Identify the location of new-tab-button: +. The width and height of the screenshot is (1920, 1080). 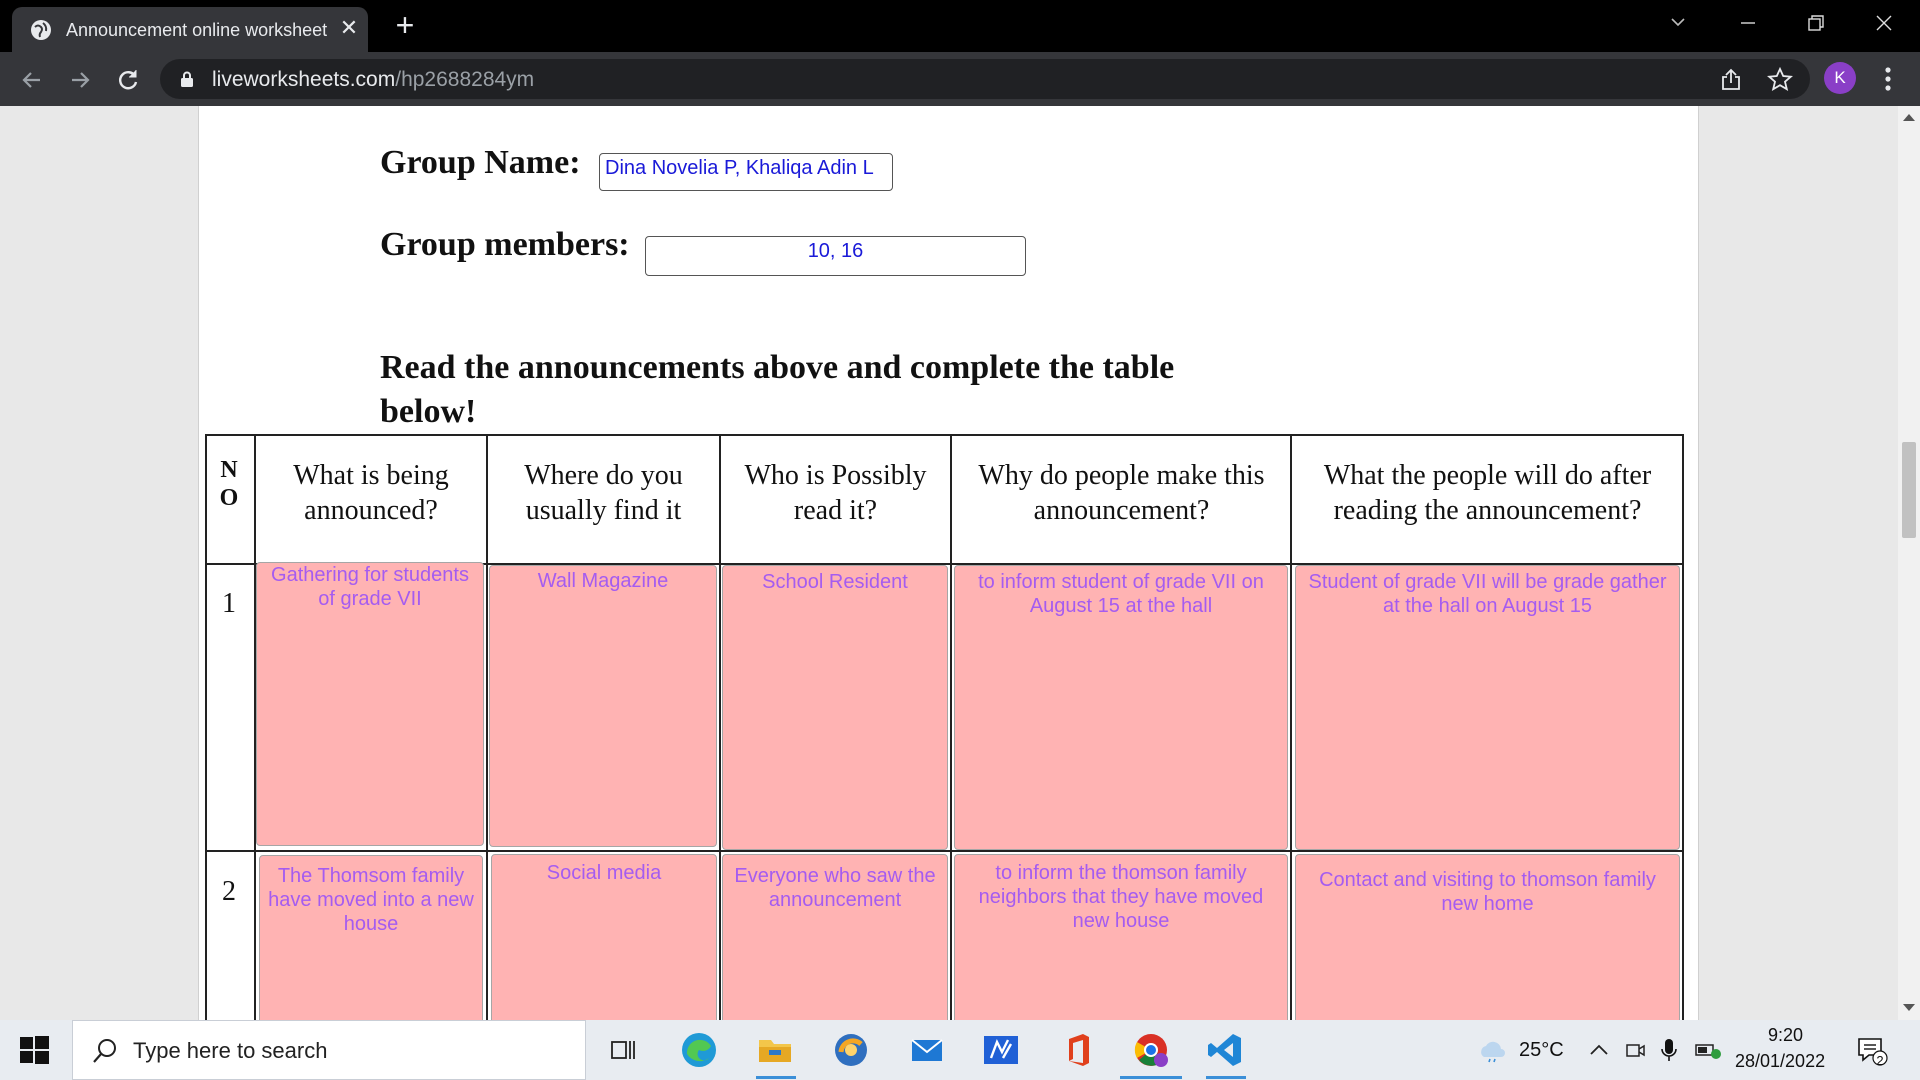
(405, 25).